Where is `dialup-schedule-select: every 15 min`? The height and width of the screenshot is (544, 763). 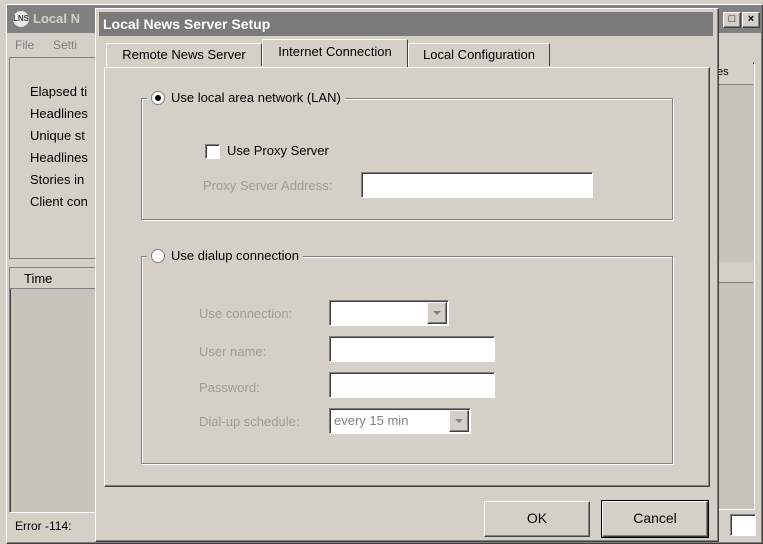 dialup-schedule-select: every 15 min is located at coordinates (400, 421).